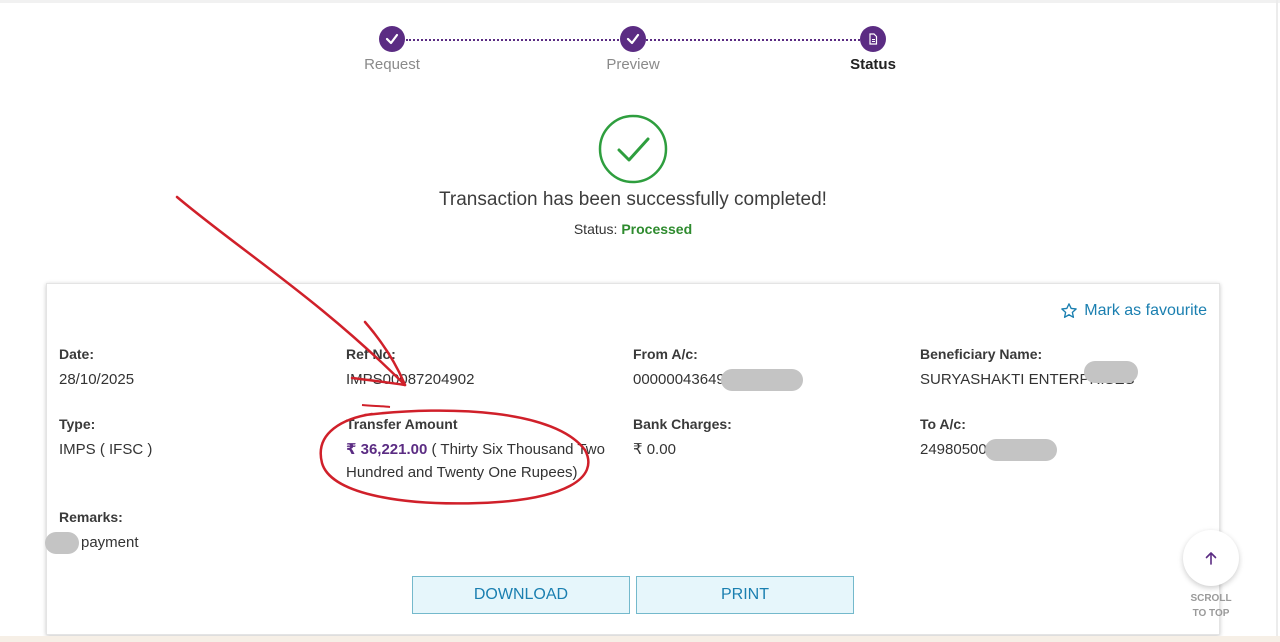 Image resolution: width=1280 pixels, height=642 pixels. Describe the element at coordinates (1277, 321) in the screenshot. I see `right-border` at that location.